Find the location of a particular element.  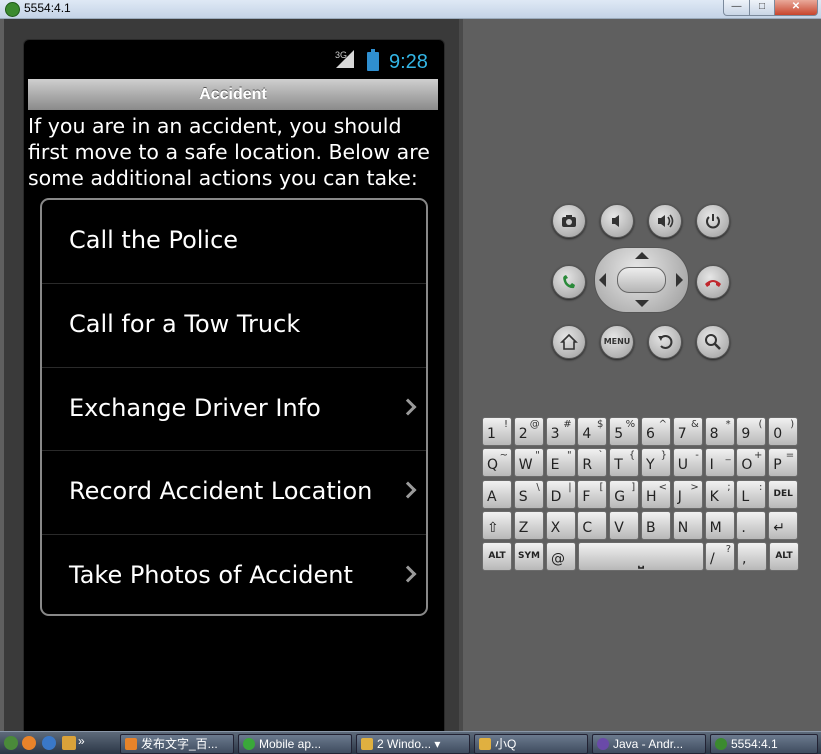

key-alt-label: : is located at coordinates (761, 487).